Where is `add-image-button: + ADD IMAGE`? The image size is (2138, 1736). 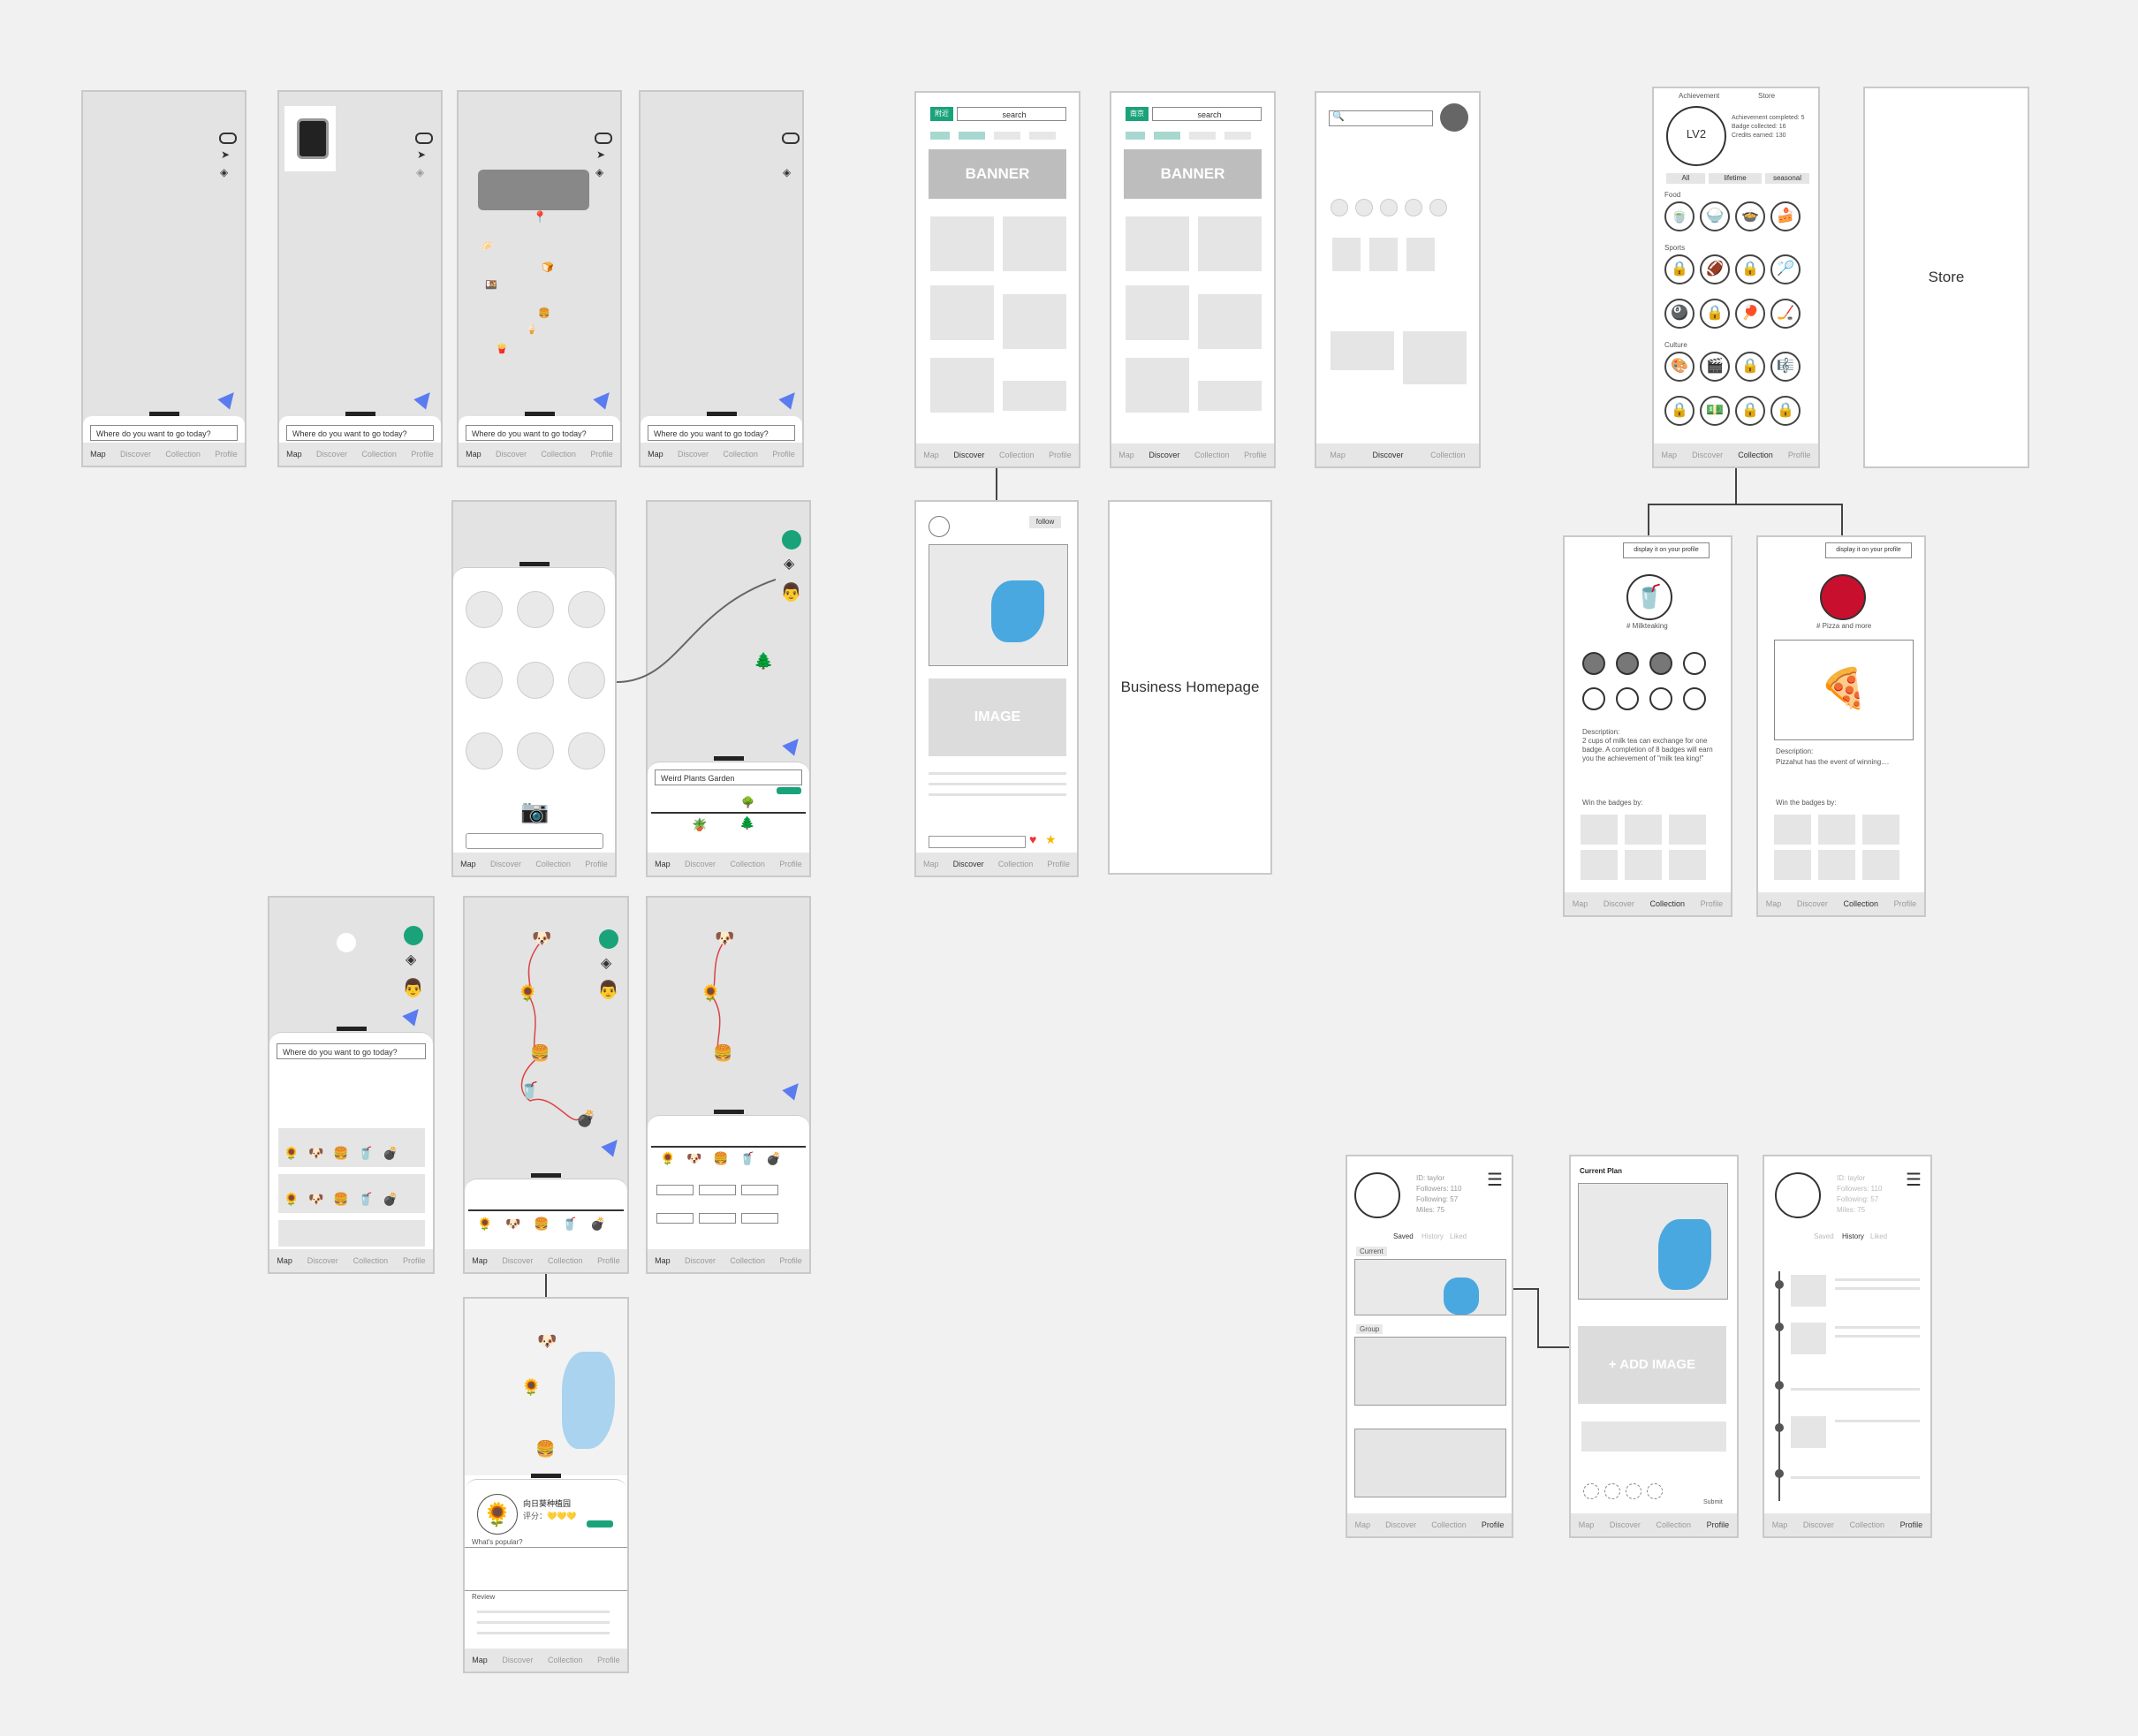 add-image-button: + ADD IMAGE is located at coordinates (1652, 1365).